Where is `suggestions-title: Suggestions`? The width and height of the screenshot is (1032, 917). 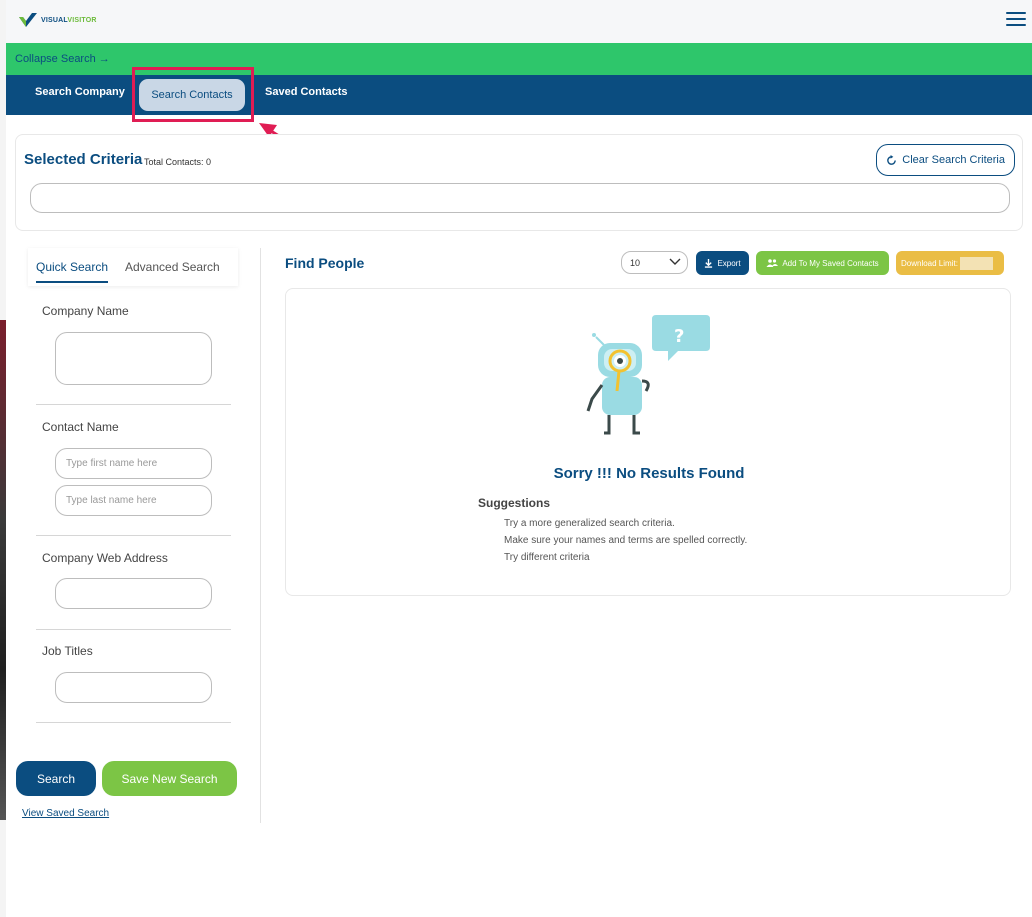
suggestions-title: Suggestions is located at coordinates (514, 503).